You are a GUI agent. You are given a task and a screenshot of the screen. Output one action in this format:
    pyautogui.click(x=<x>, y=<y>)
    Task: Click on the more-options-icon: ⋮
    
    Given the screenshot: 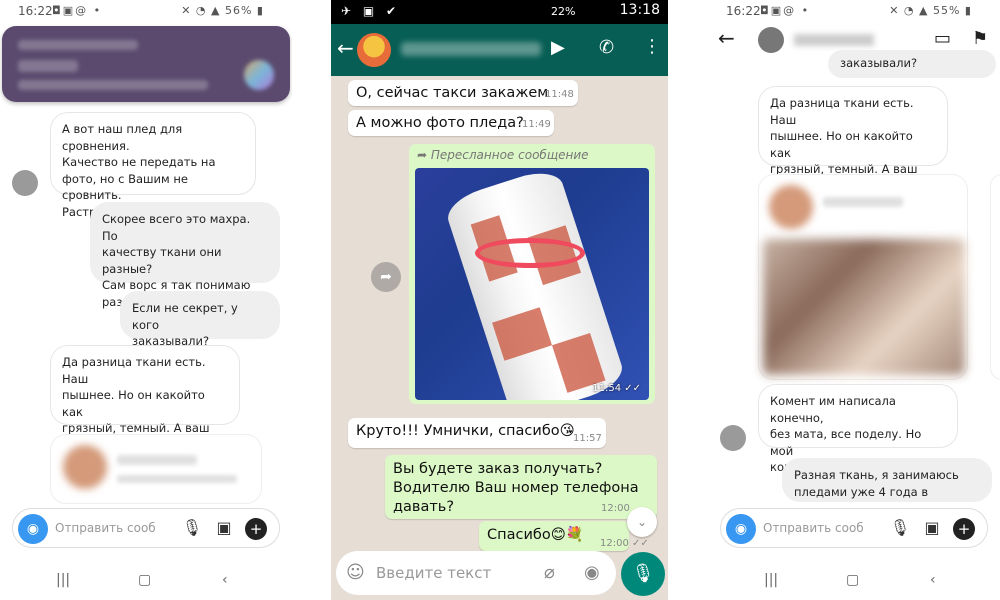 What is the action you would take?
    pyautogui.click(x=652, y=46)
    